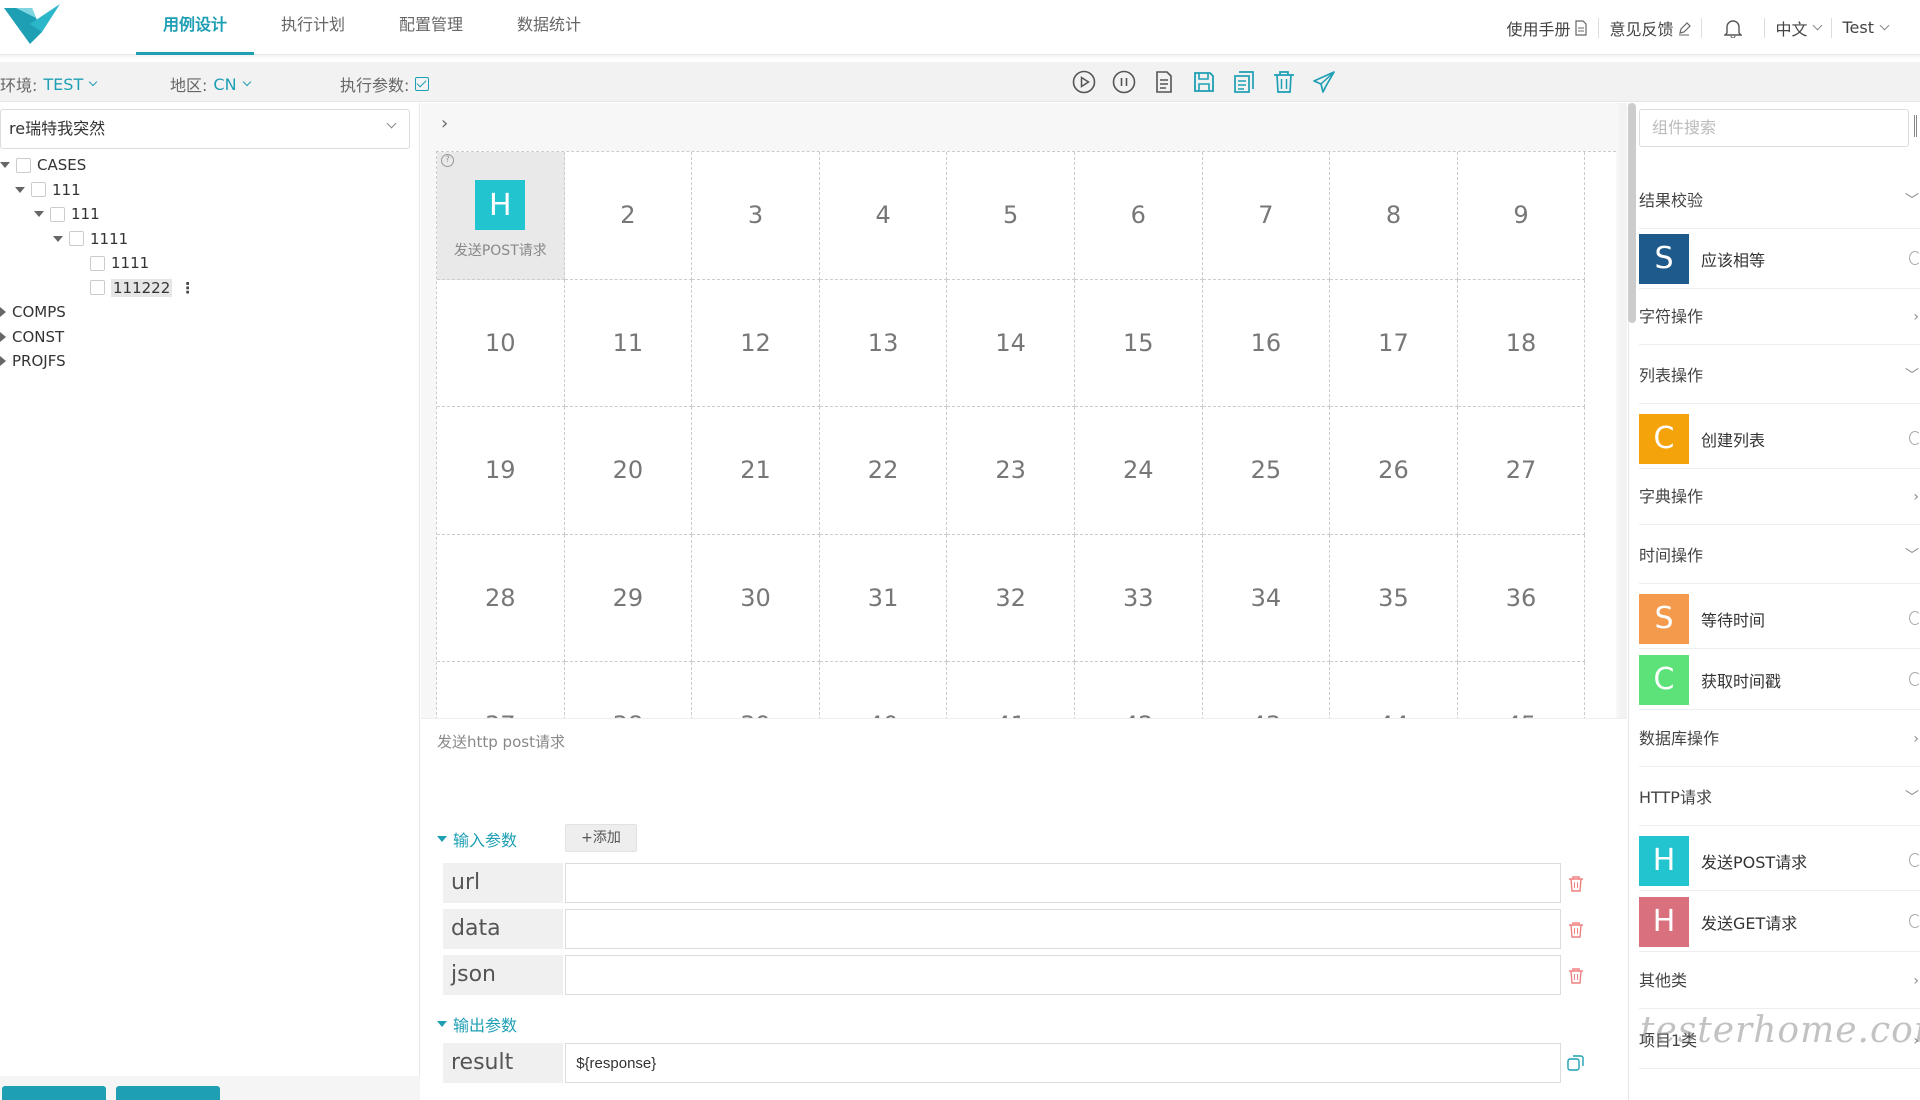  I want to click on app-logo, so click(32, 24).